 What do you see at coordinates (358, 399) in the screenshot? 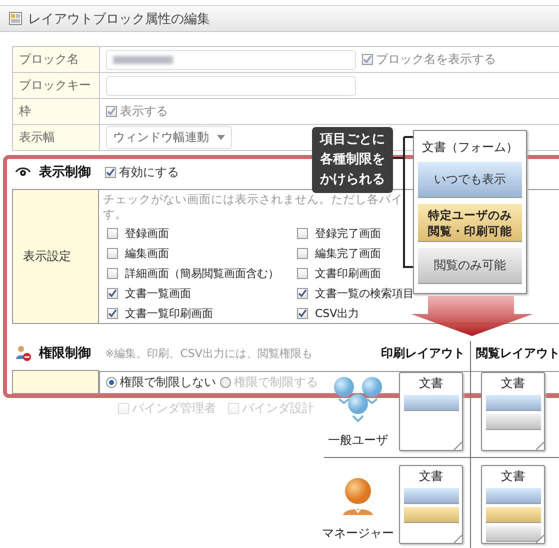
I see `people-icon` at bounding box center [358, 399].